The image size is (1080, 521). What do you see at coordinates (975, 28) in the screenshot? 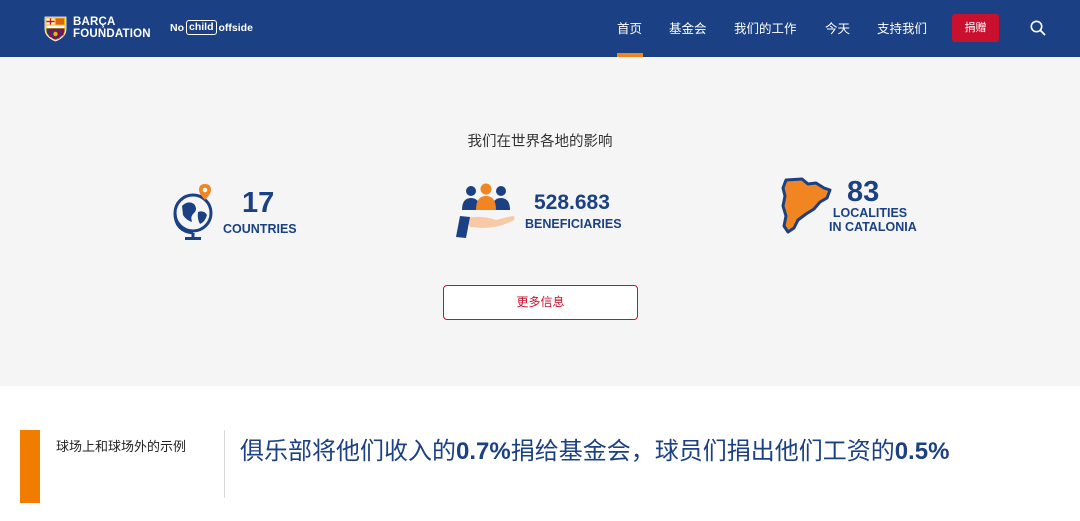
I see `donate-button: 捐赠` at bounding box center [975, 28].